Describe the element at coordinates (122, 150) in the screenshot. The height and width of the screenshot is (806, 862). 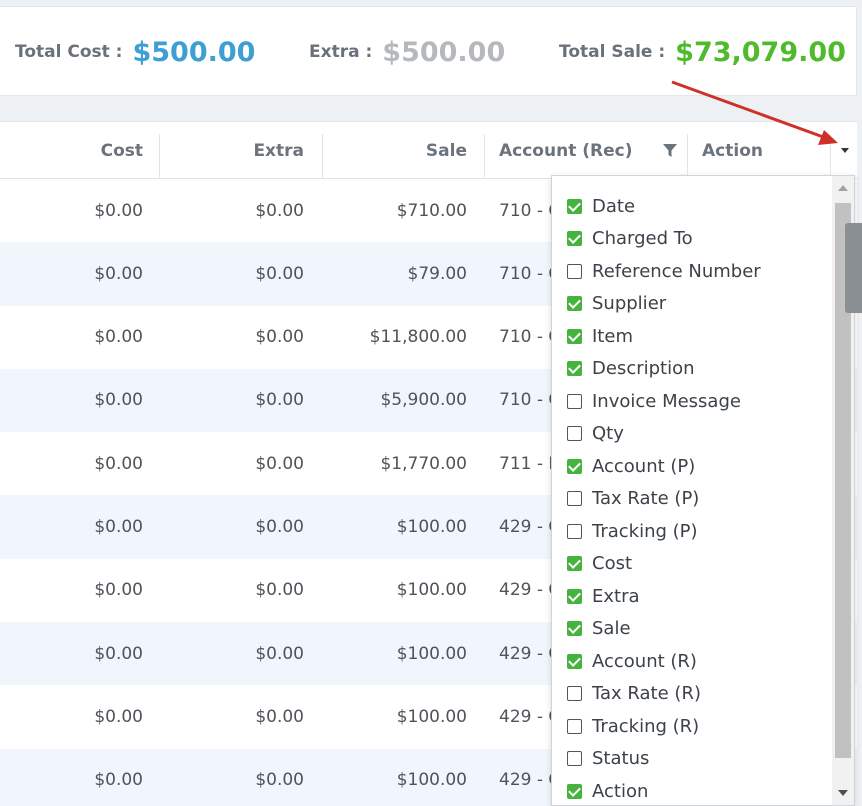
I see `header-cost: Cost` at that location.